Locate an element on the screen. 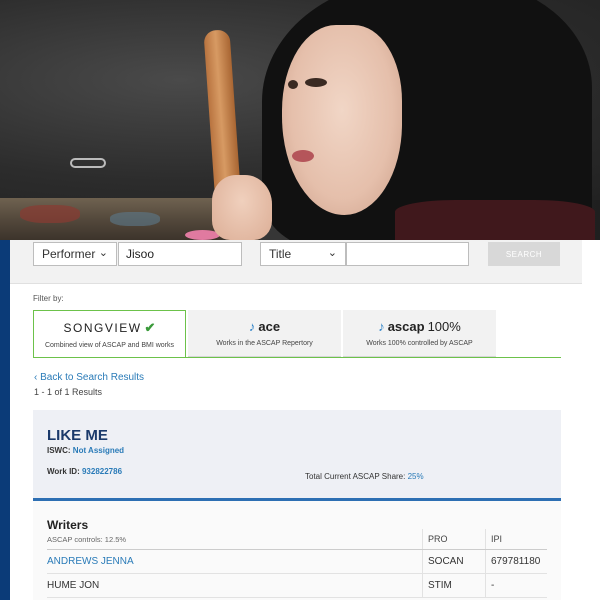 The width and height of the screenshot is (600, 600). tab-ace: ♪ ace Works in the ASCAP Repertory is located at coordinates (264, 333).